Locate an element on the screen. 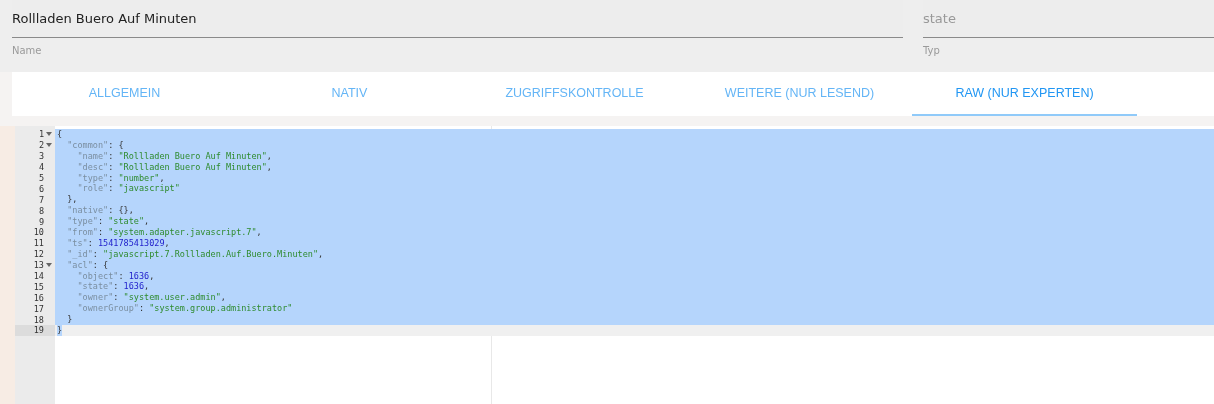  code-line: "type": "state", is located at coordinates (108, 222).